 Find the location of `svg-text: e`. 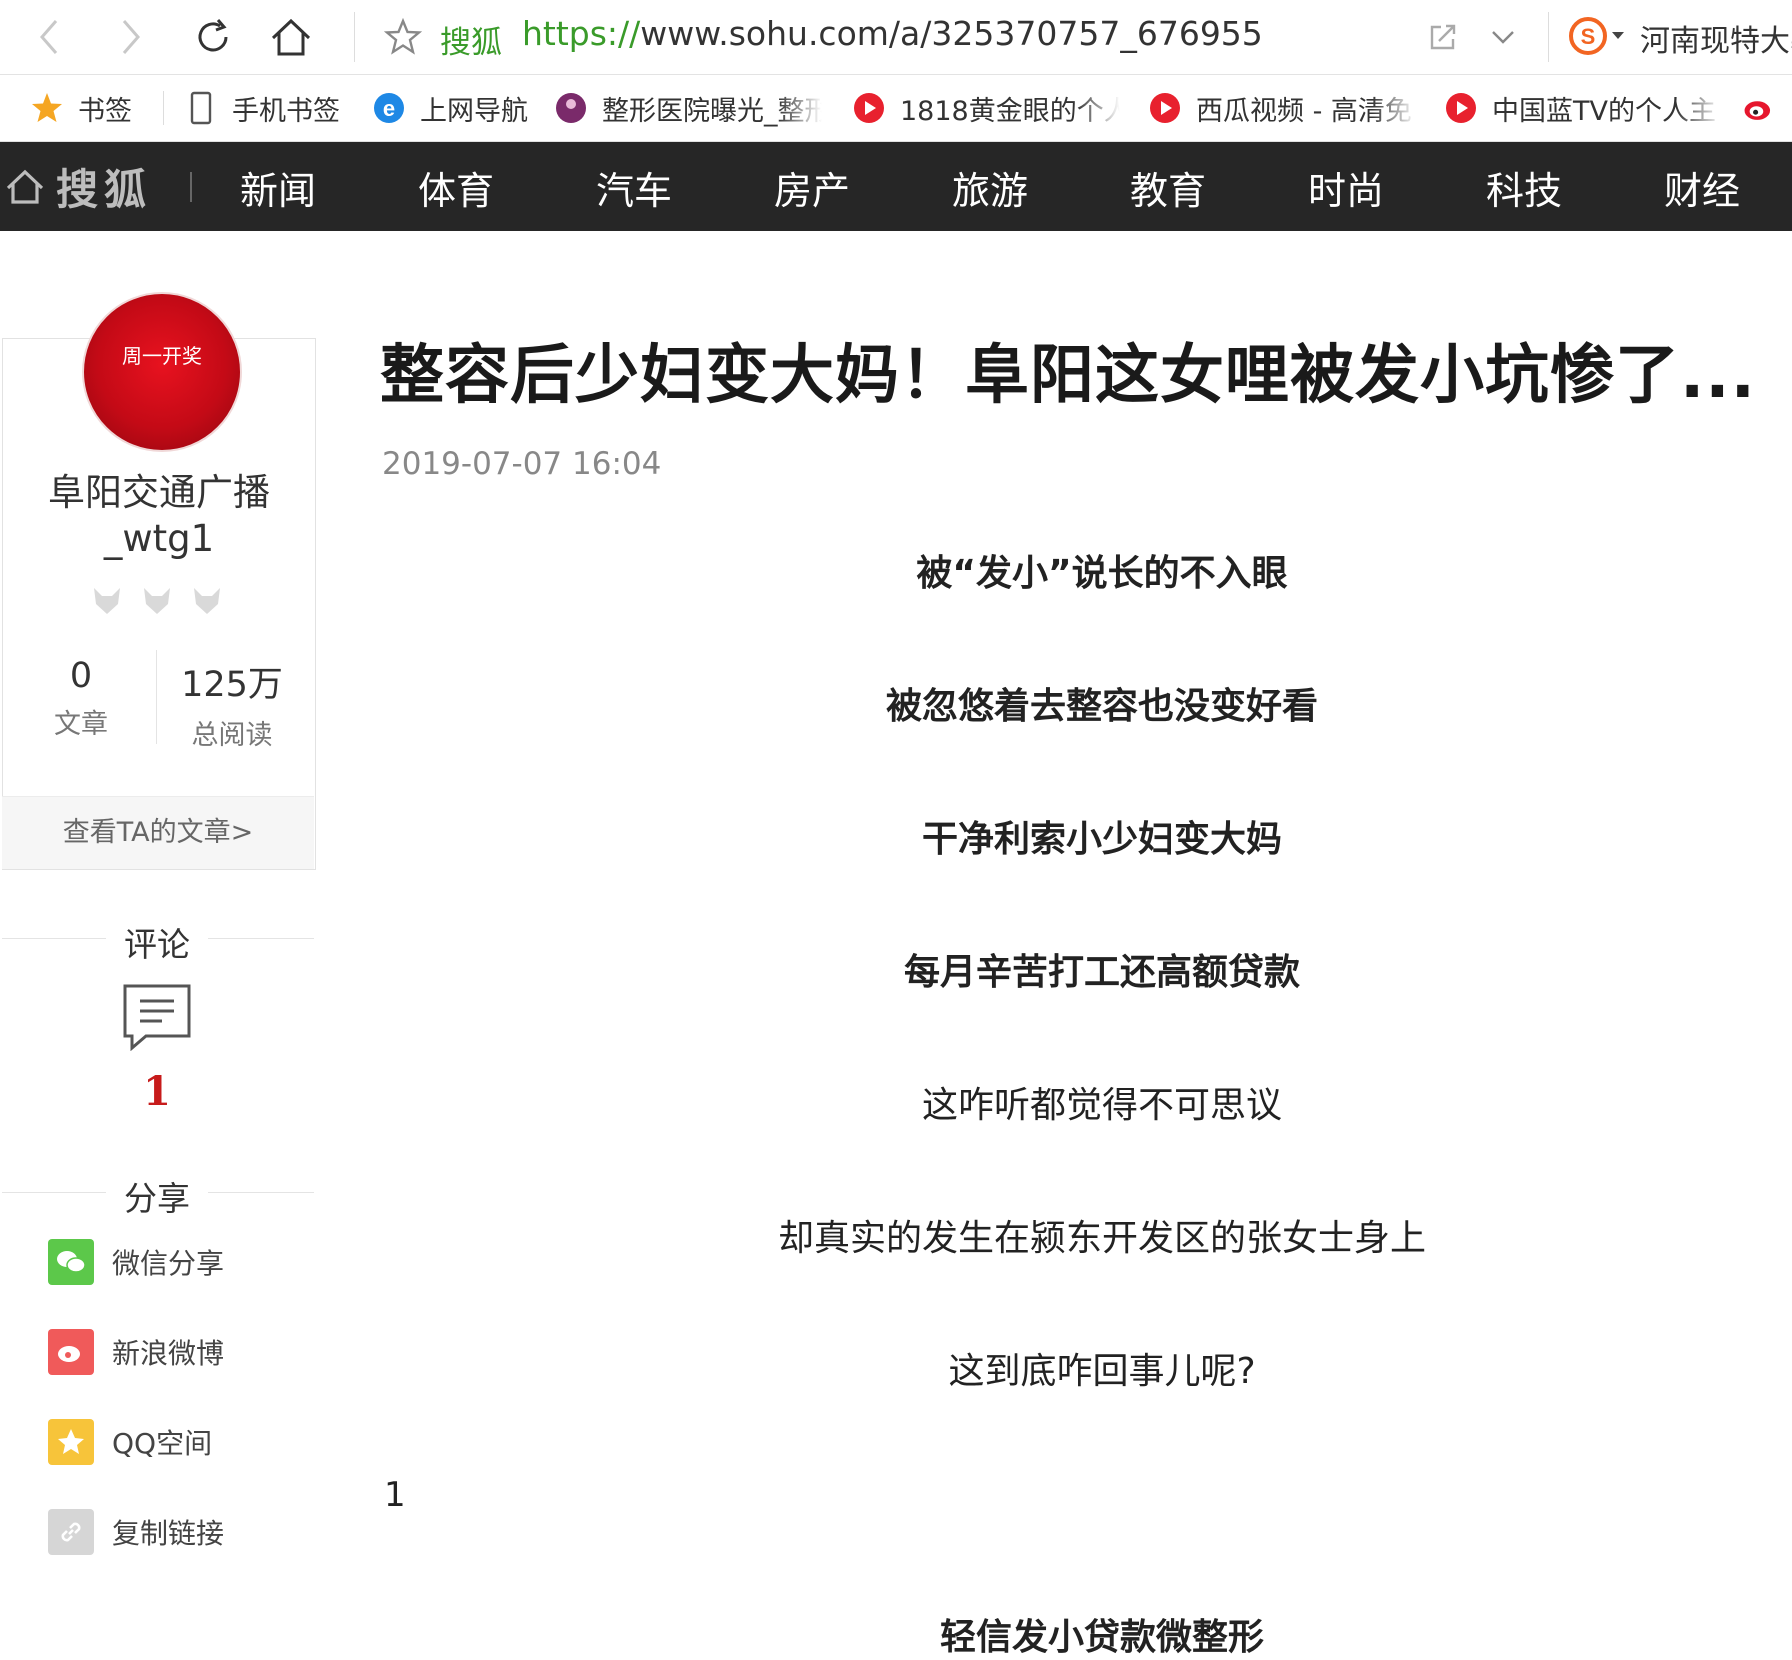

svg-text: e is located at coordinates (389, 108).